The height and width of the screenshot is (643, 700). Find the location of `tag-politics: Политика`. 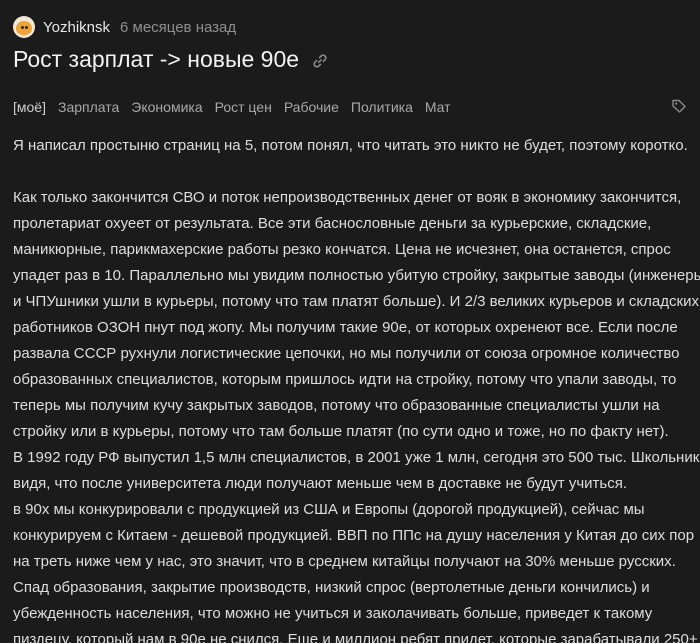

tag-politics: Политика is located at coordinates (382, 107).